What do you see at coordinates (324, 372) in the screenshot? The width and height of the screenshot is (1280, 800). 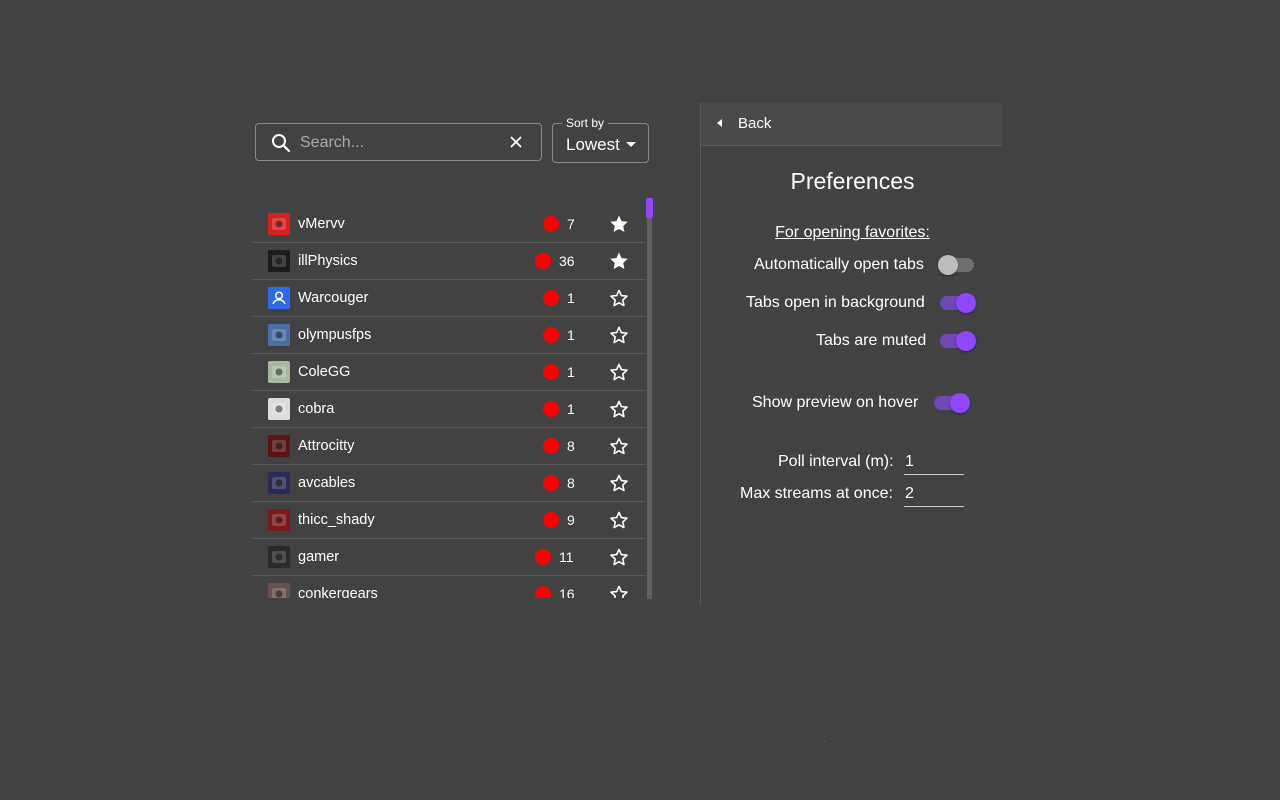 I see `stream-name: ColeGG` at bounding box center [324, 372].